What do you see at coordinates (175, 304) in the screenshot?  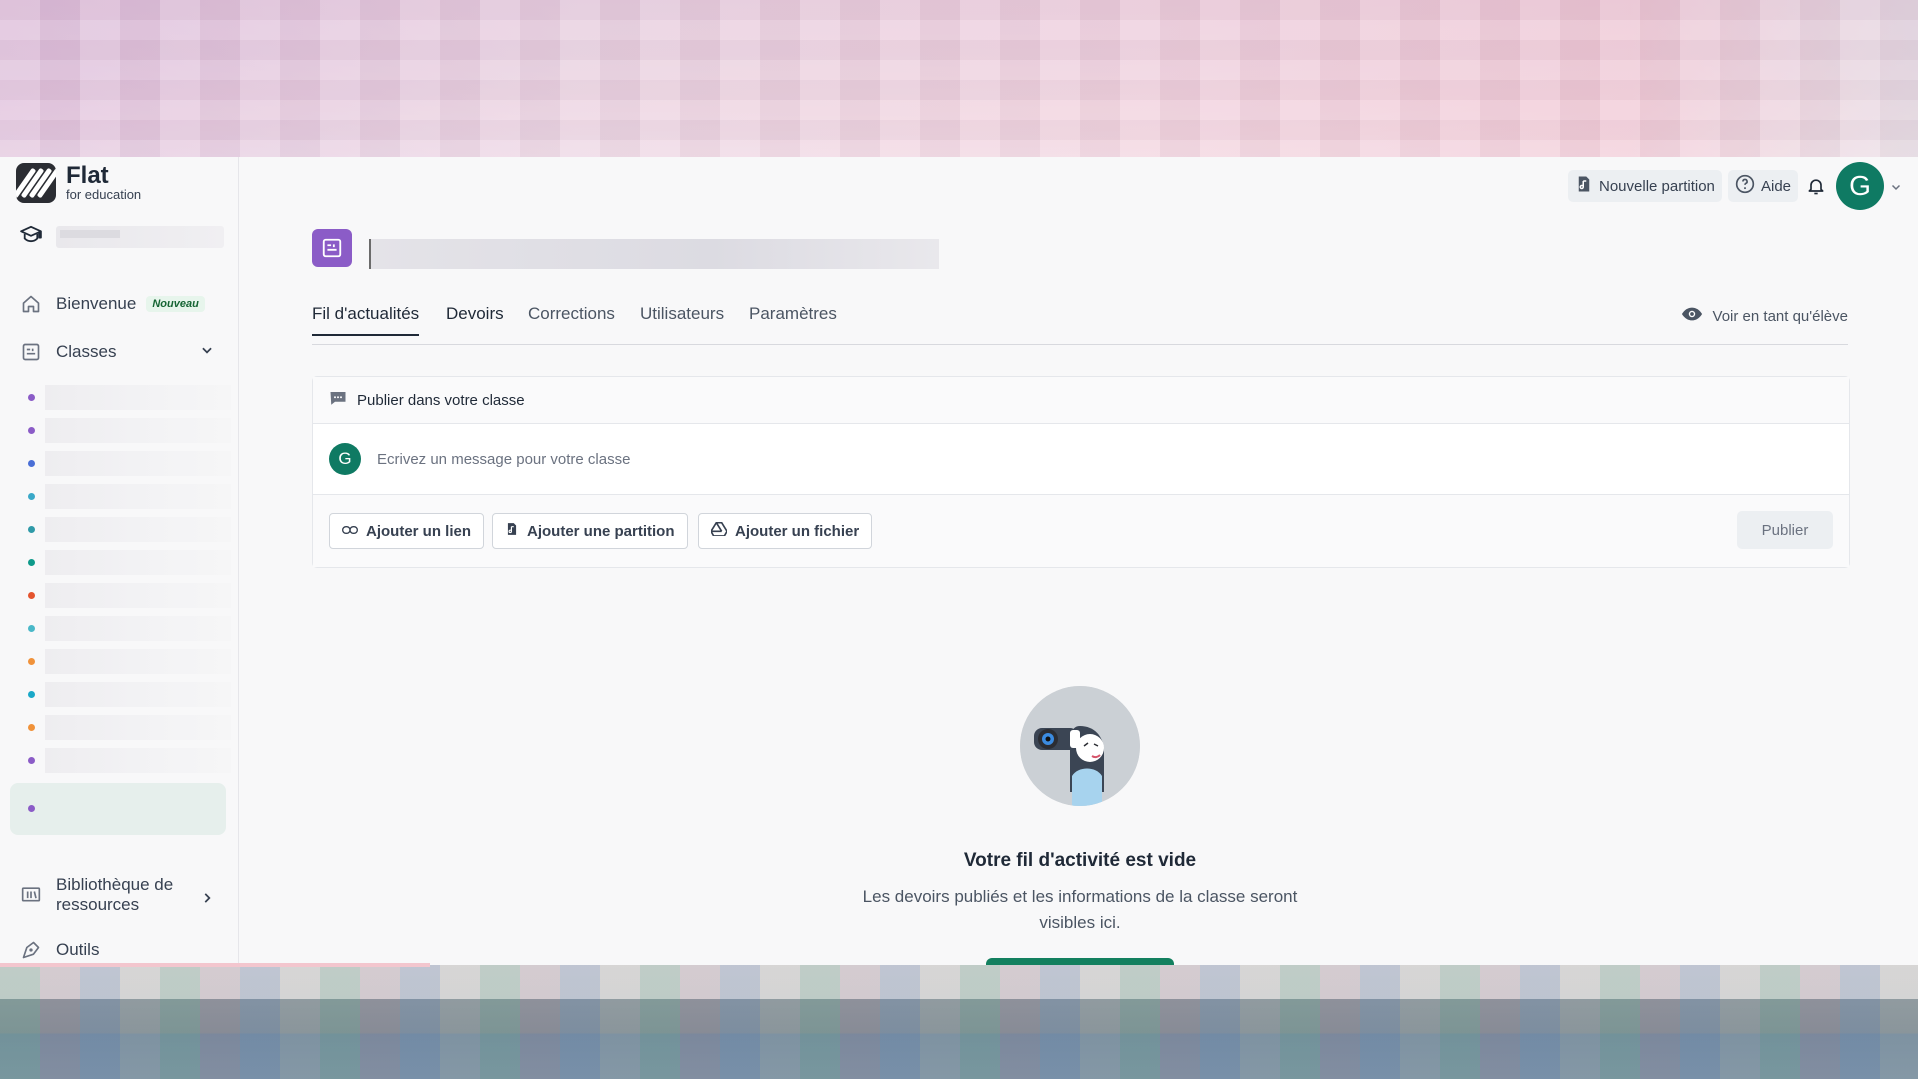 I see `new-badge: Nouveau` at bounding box center [175, 304].